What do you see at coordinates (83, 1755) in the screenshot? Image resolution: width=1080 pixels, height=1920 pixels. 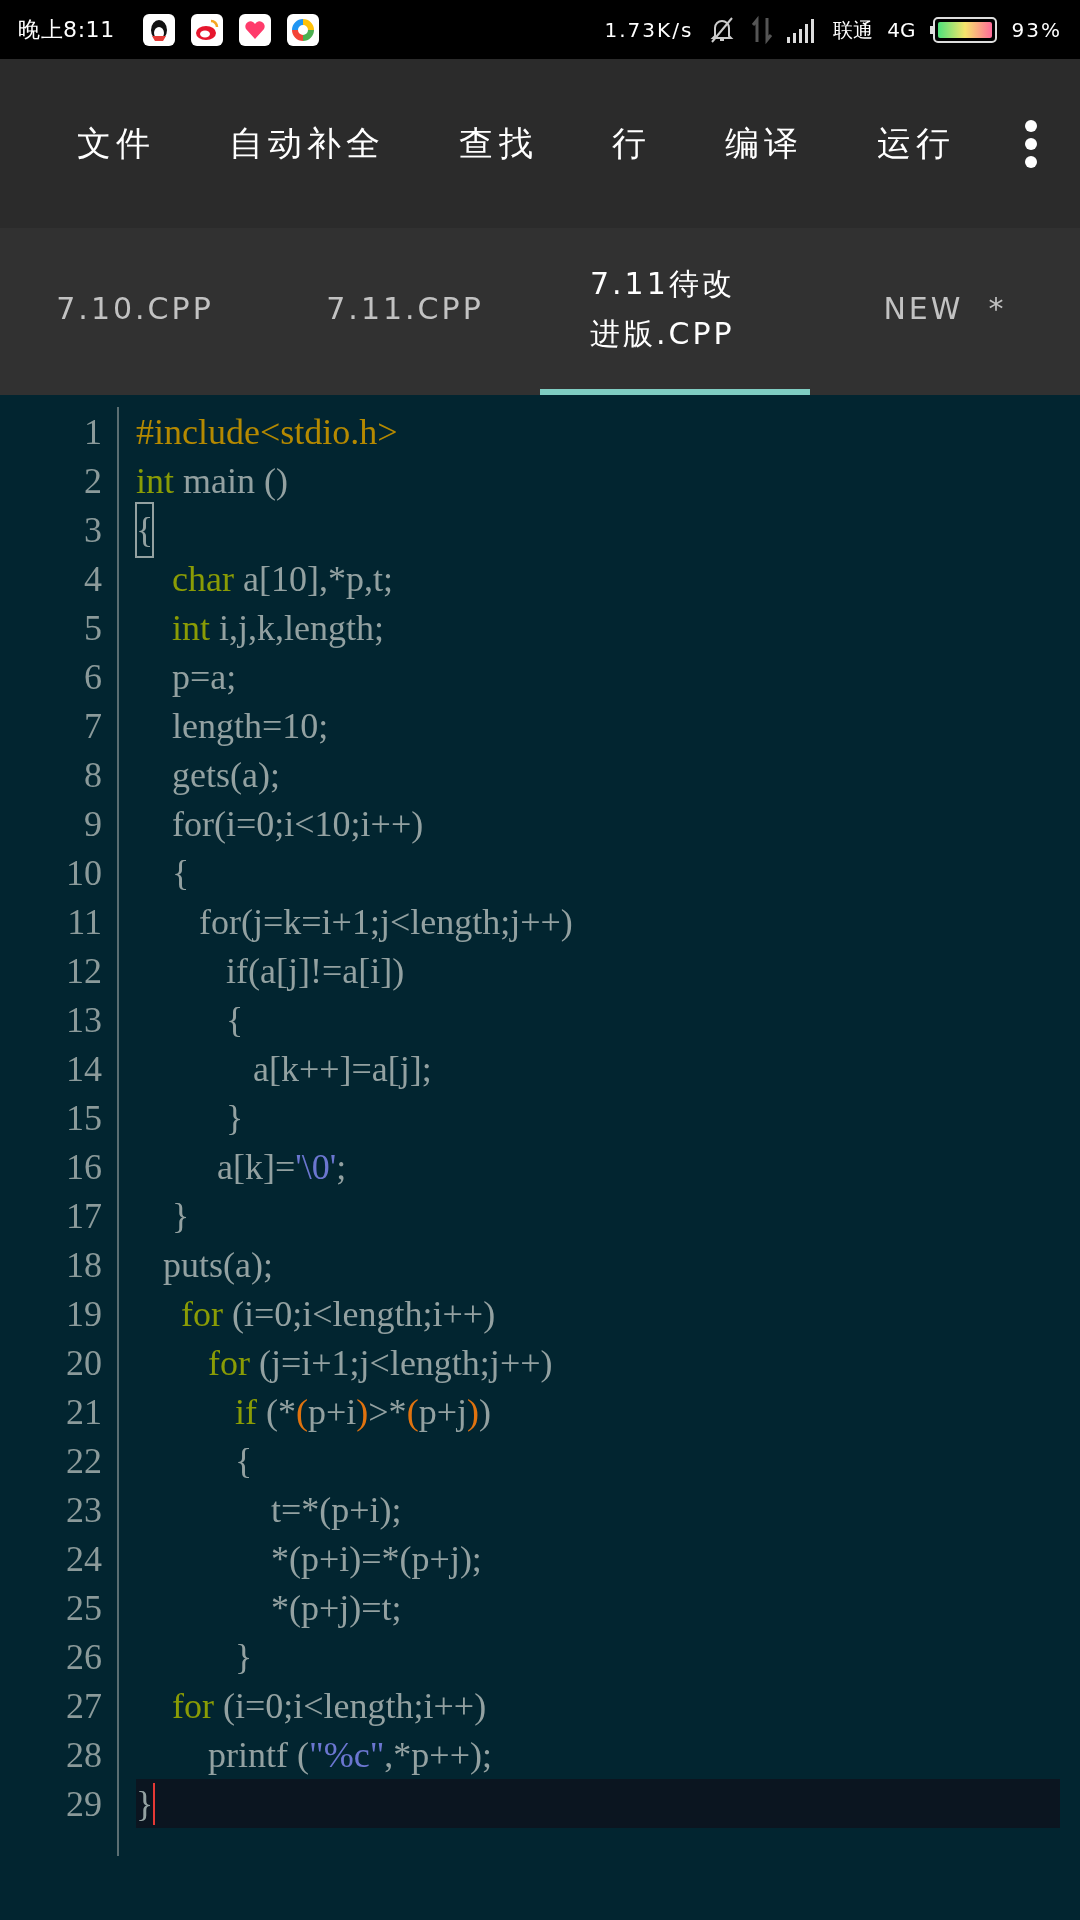 I see `line-number: 28` at bounding box center [83, 1755].